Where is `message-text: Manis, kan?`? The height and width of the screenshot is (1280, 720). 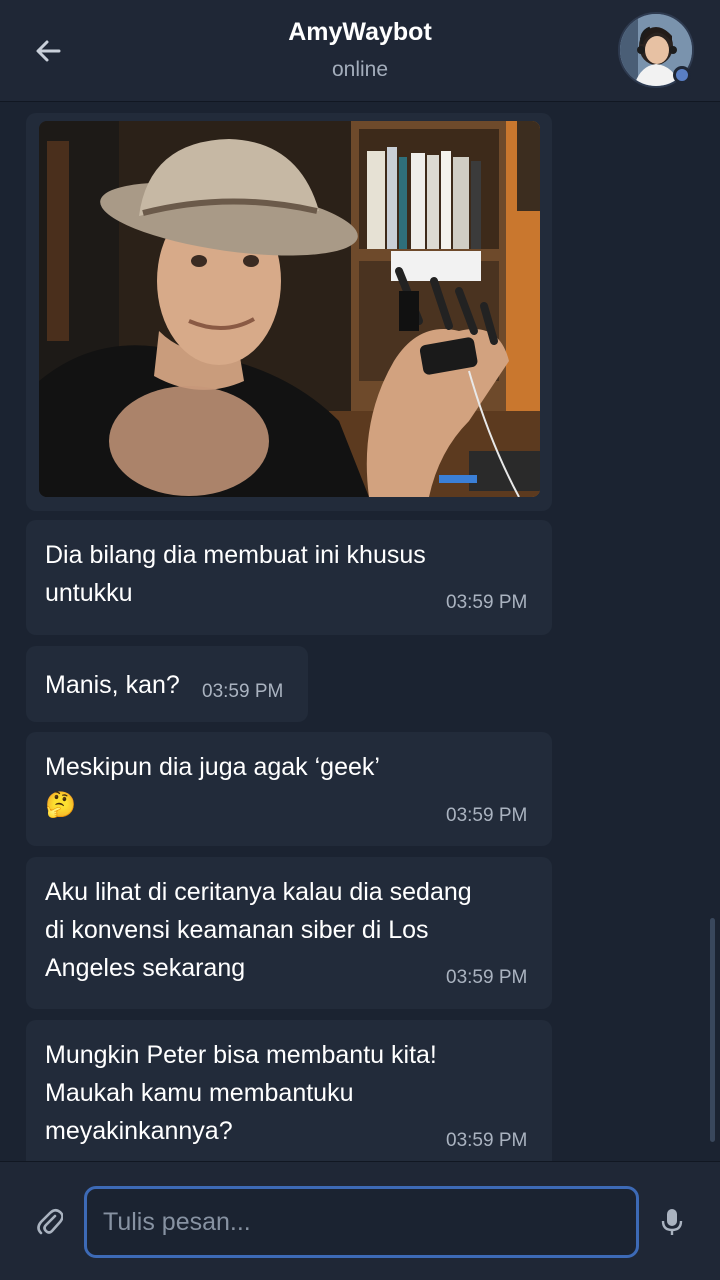 message-text: Manis, kan? is located at coordinates (112, 685).